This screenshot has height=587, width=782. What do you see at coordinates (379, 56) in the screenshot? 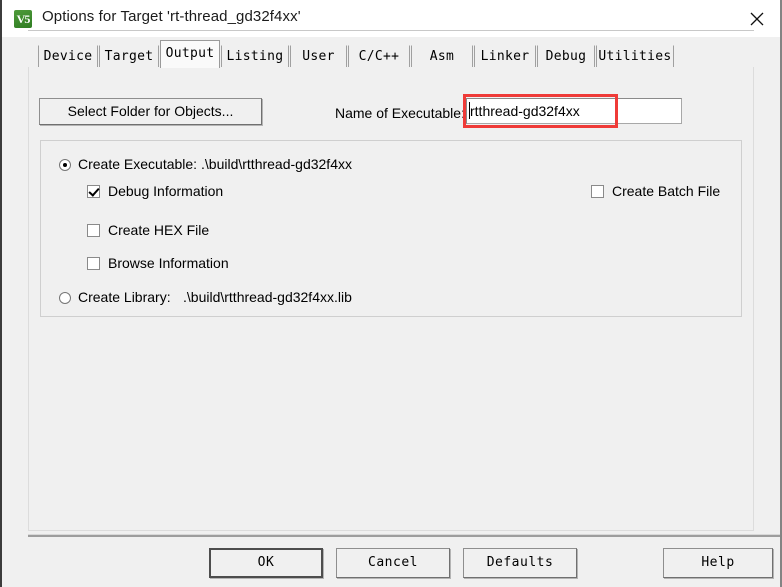
I see `tab-cpp: C/C++` at bounding box center [379, 56].